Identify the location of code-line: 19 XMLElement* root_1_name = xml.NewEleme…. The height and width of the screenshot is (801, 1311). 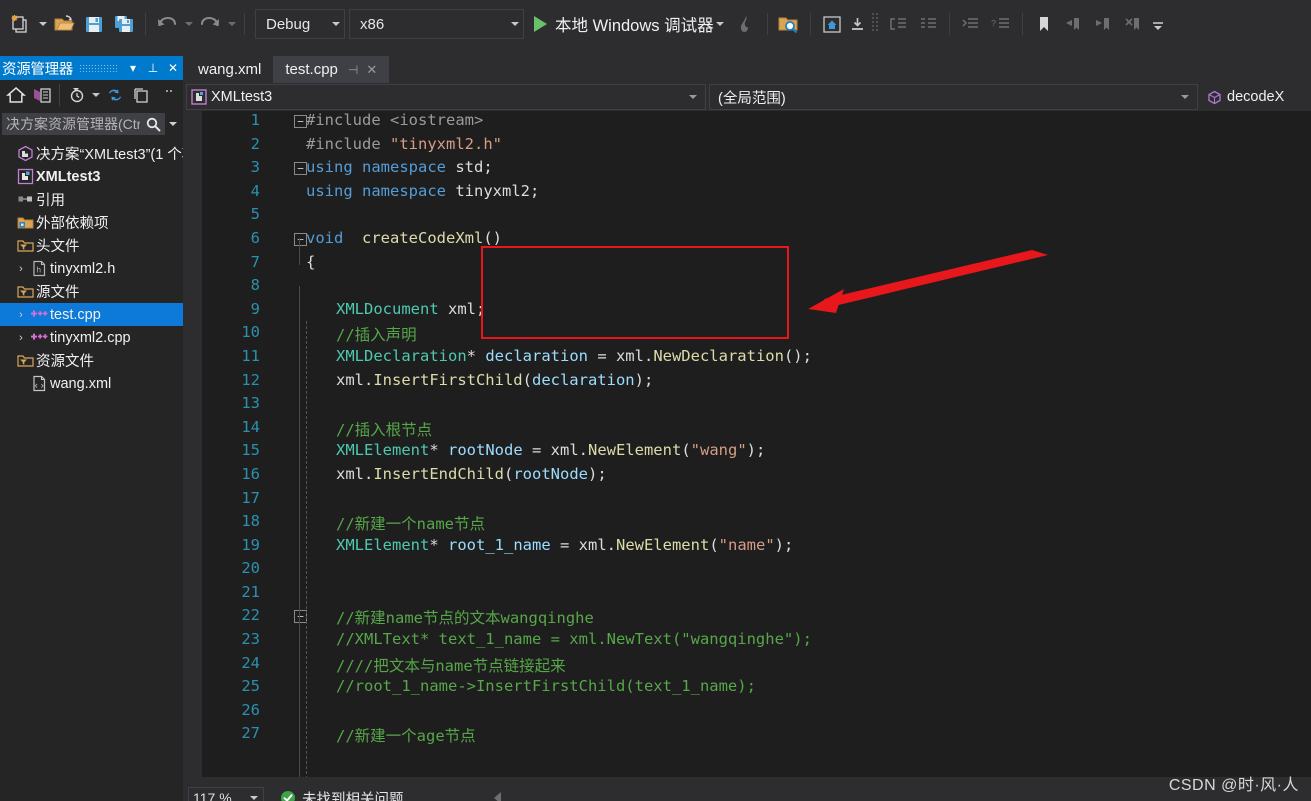
(748, 548).